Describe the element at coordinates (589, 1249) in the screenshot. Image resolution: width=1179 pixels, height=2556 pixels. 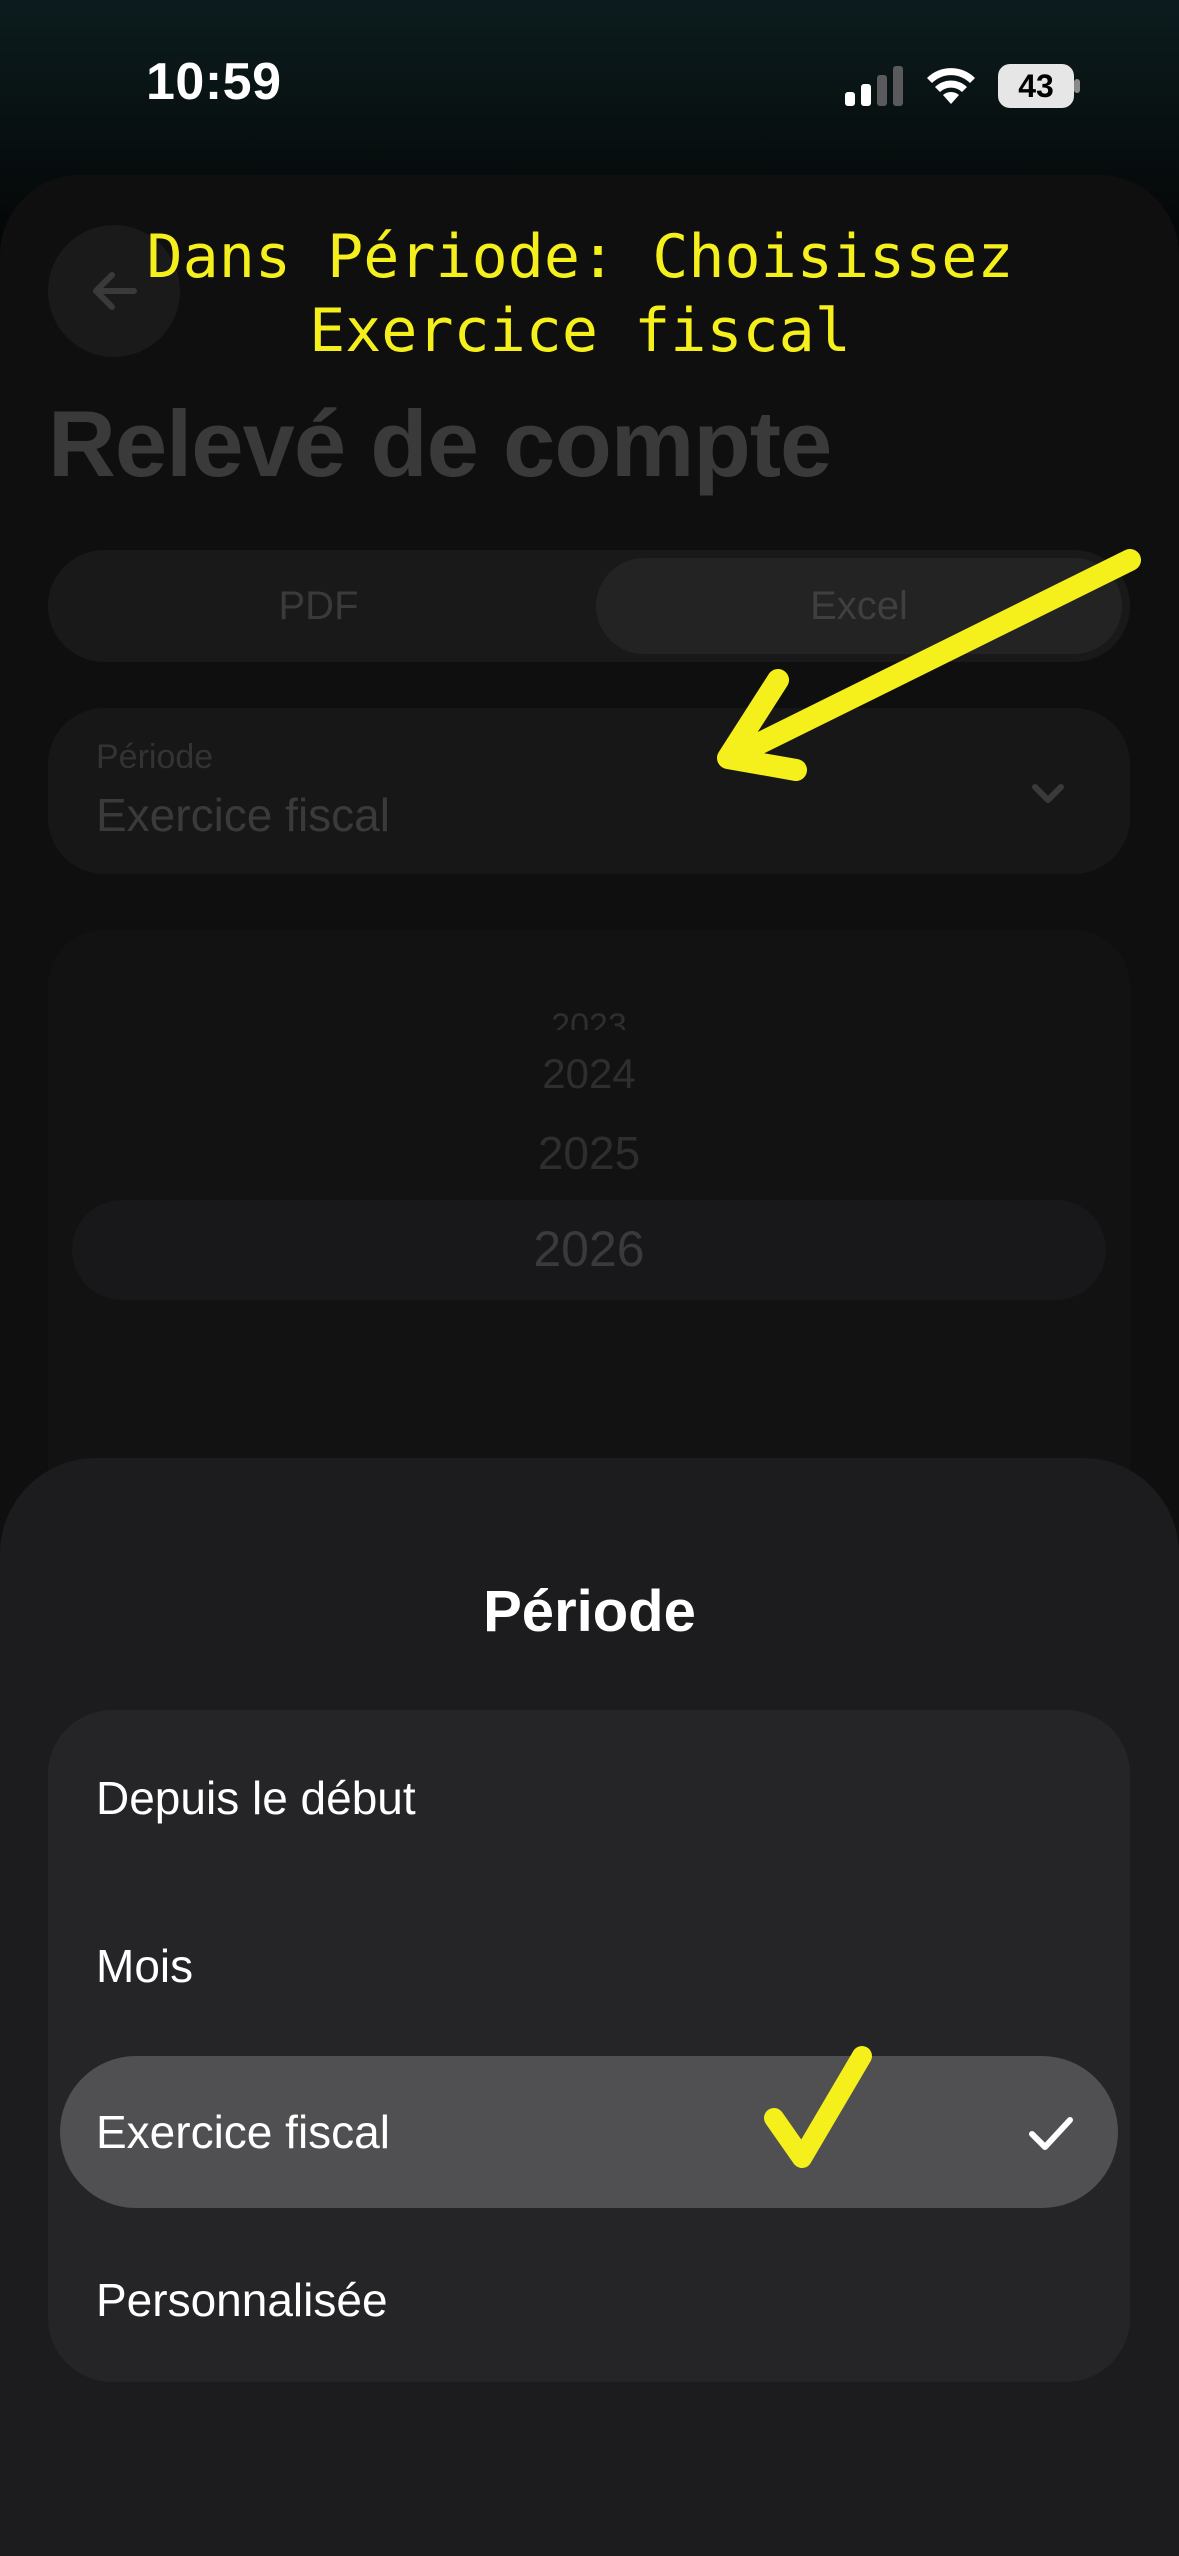
I see `year-option-selected: 2026` at that location.